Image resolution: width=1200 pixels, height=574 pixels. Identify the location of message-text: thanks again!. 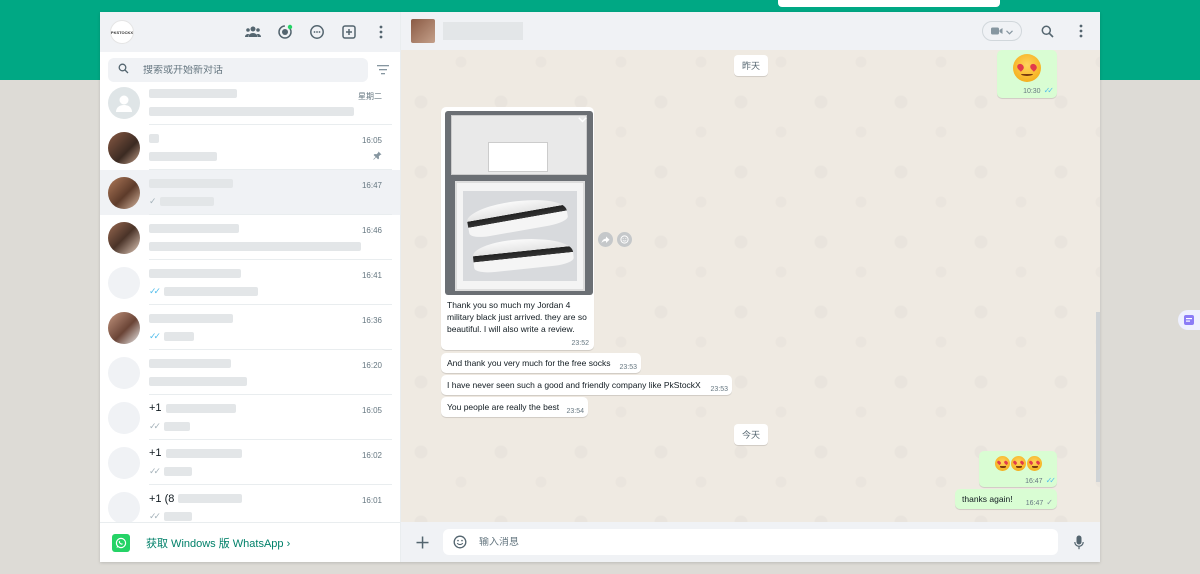
(987, 499).